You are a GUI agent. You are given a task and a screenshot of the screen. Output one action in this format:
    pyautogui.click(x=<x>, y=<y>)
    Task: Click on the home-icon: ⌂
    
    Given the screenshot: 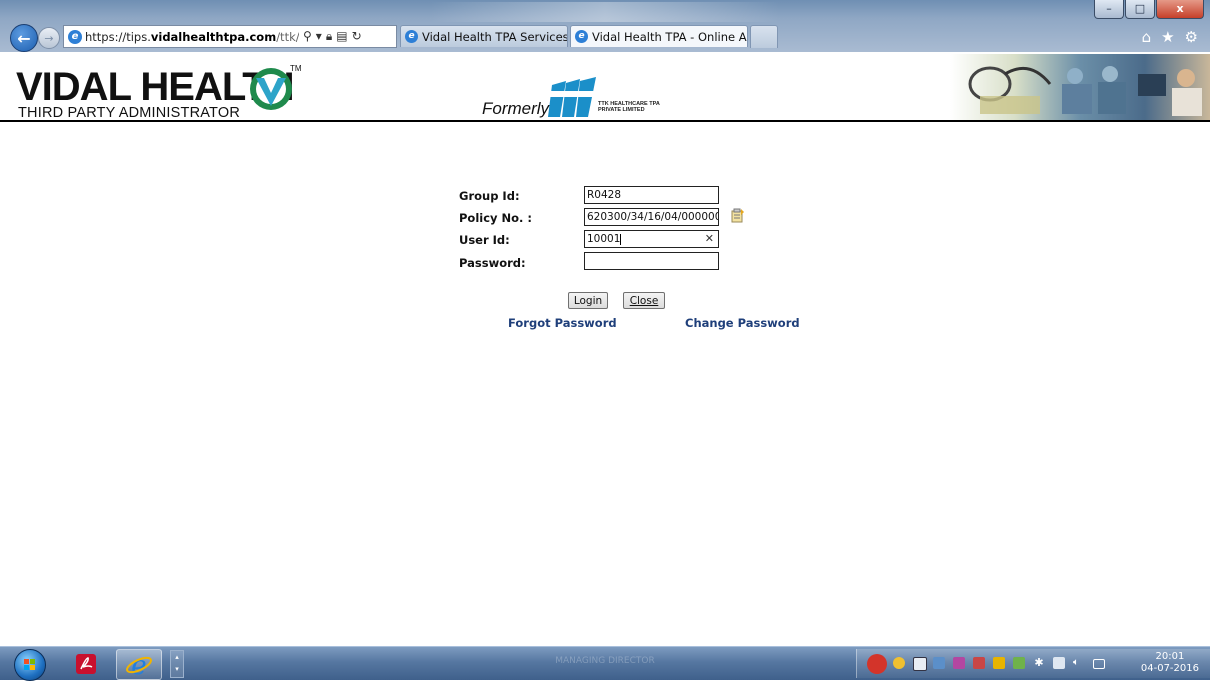 What is the action you would take?
    pyautogui.click(x=1147, y=37)
    